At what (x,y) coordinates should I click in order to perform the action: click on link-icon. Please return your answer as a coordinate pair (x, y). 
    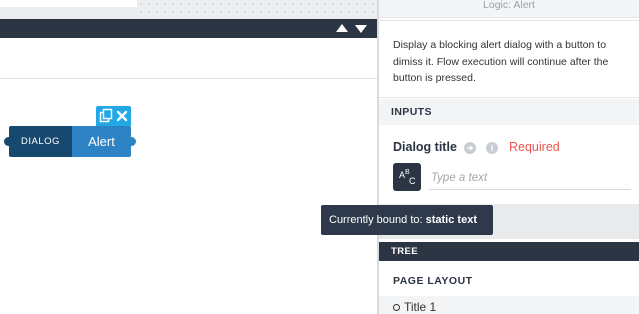
    Looking at the image, I should click on (470, 148).